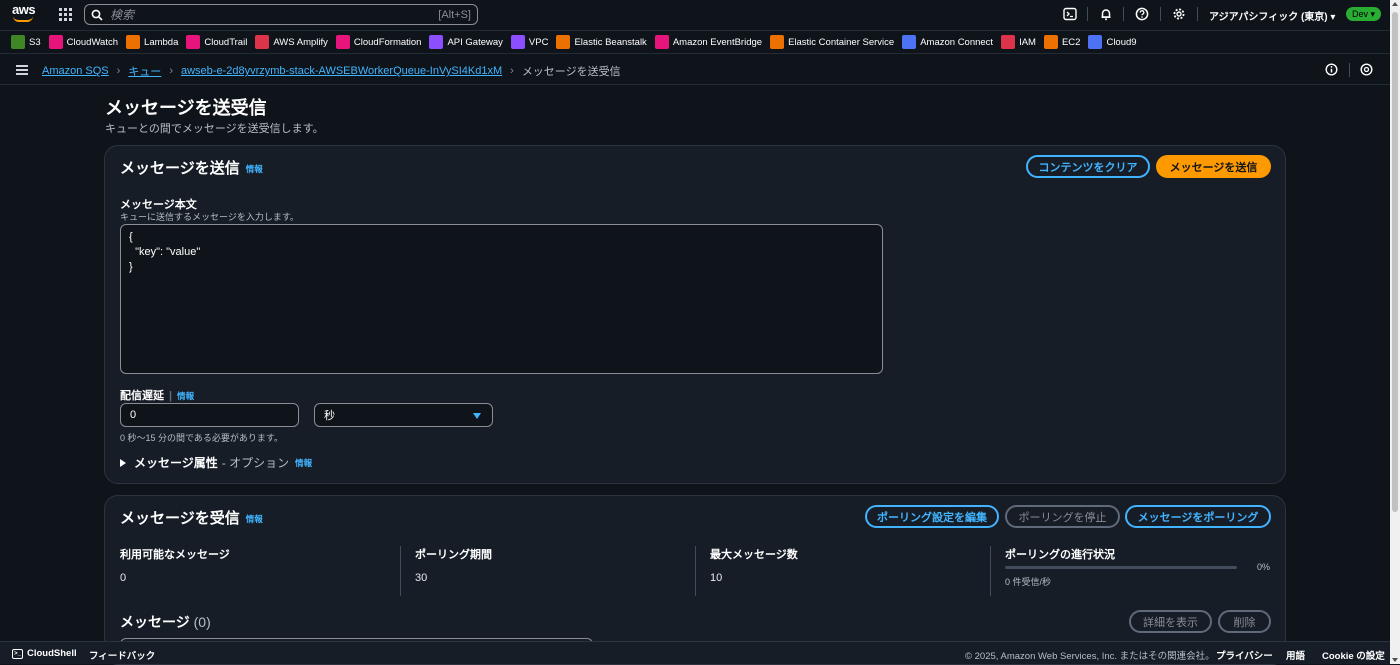  What do you see at coordinates (1395, 660) in the screenshot?
I see `scroll-down-arrow-icon` at bounding box center [1395, 660].